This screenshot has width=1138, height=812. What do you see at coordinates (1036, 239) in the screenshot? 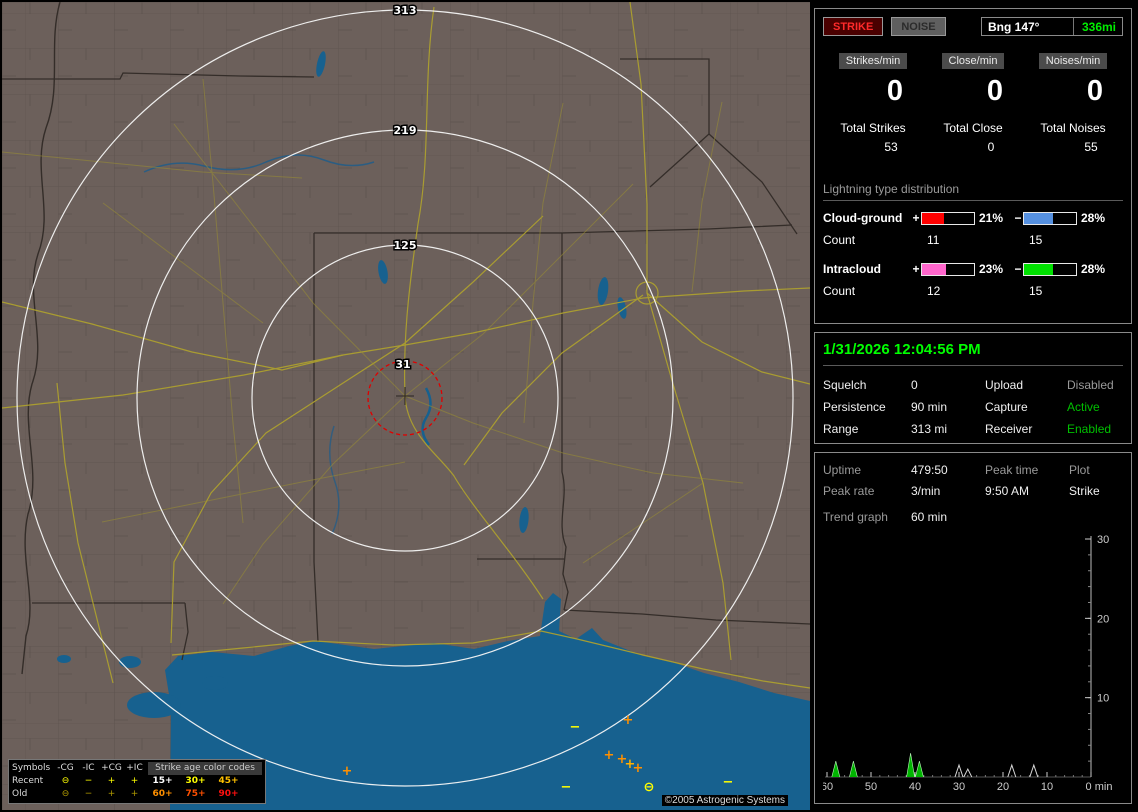
I see `cg-minus-count: 15` at bounding box center [1036, 239].